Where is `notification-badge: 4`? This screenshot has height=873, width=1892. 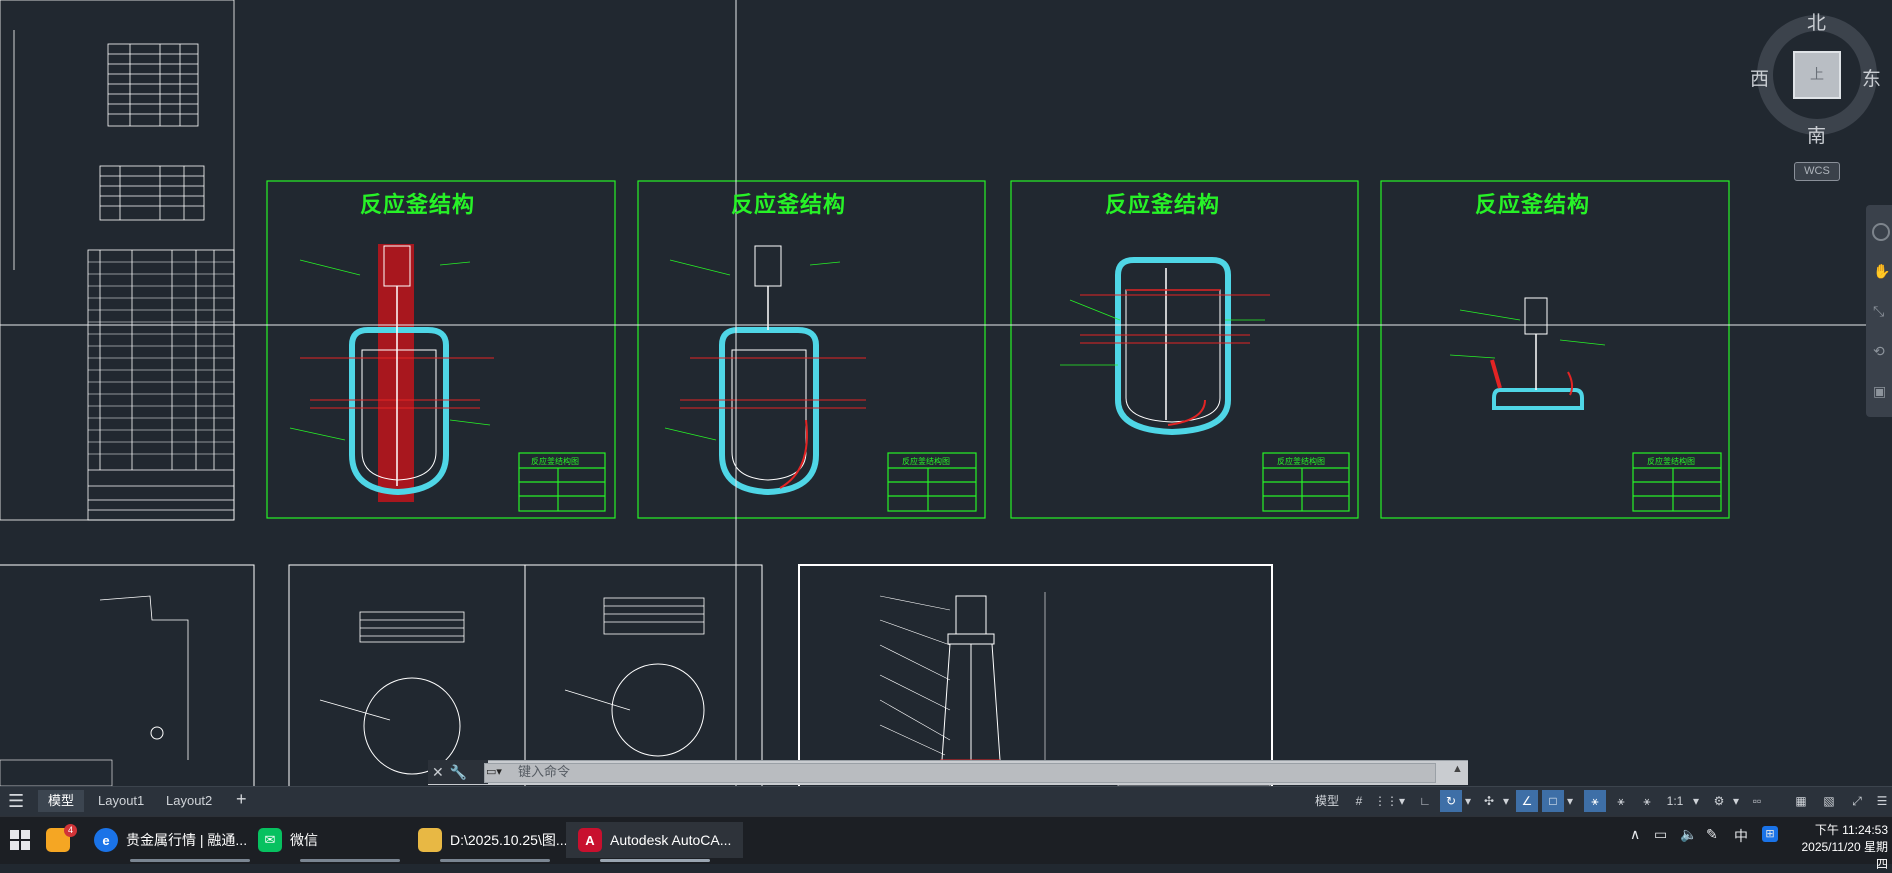
notification-badge: 4 is located at coordinates (71, 830).